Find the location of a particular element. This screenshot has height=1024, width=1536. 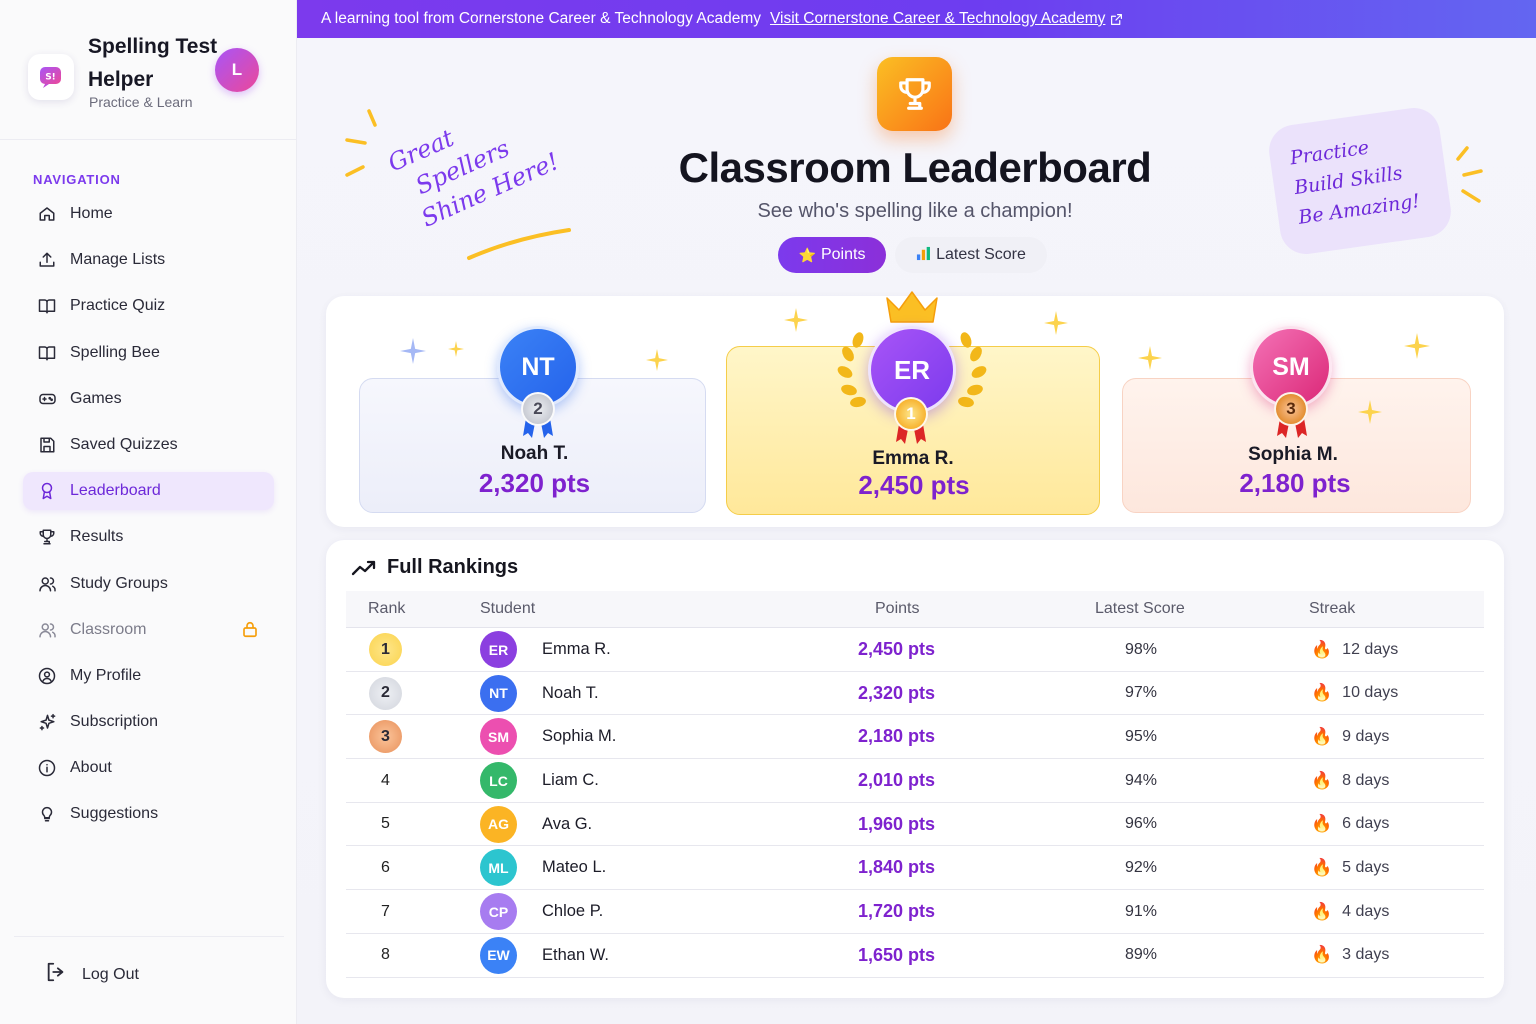

podium-points-first: 2,450 pts is located at coordinates (914, 485).